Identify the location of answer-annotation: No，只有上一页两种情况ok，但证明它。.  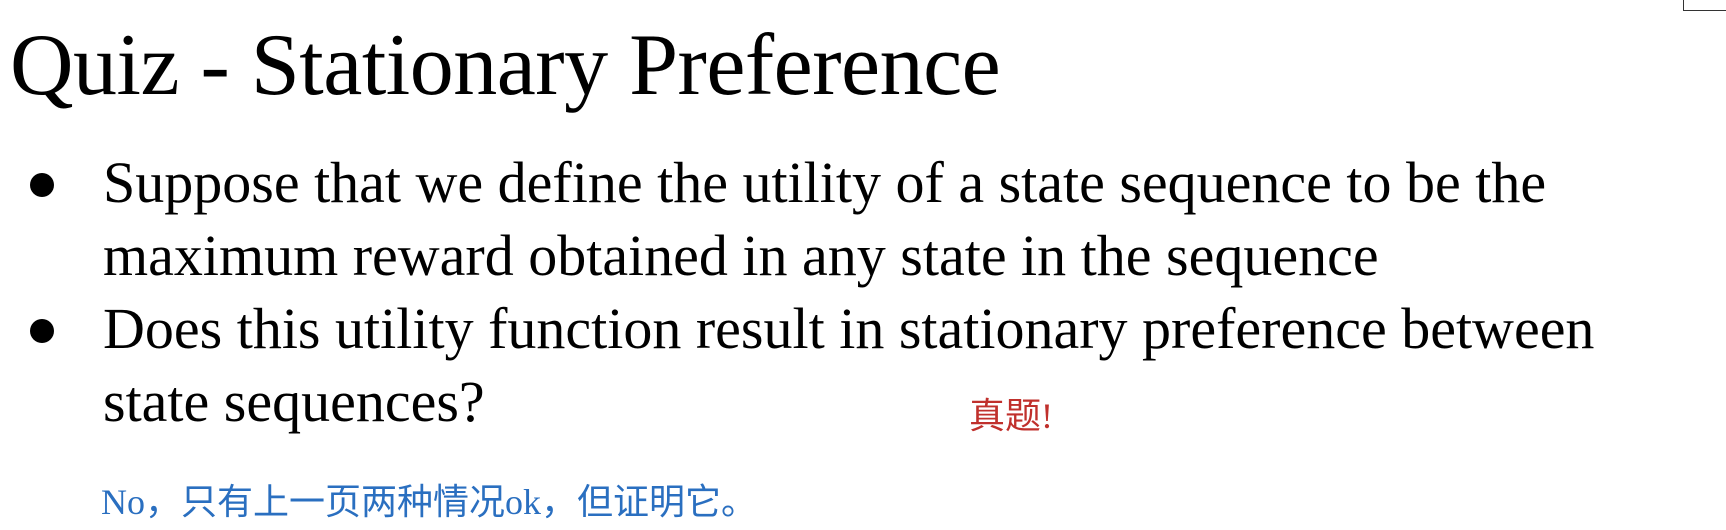
(429, 502).